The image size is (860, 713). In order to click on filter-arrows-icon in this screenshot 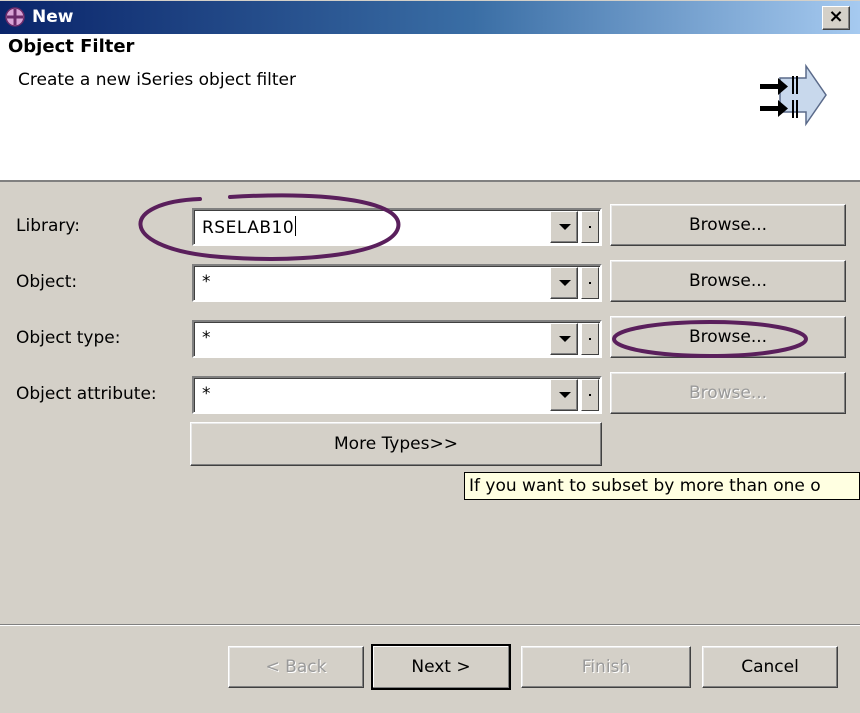, I will do `click(793, 95)`.